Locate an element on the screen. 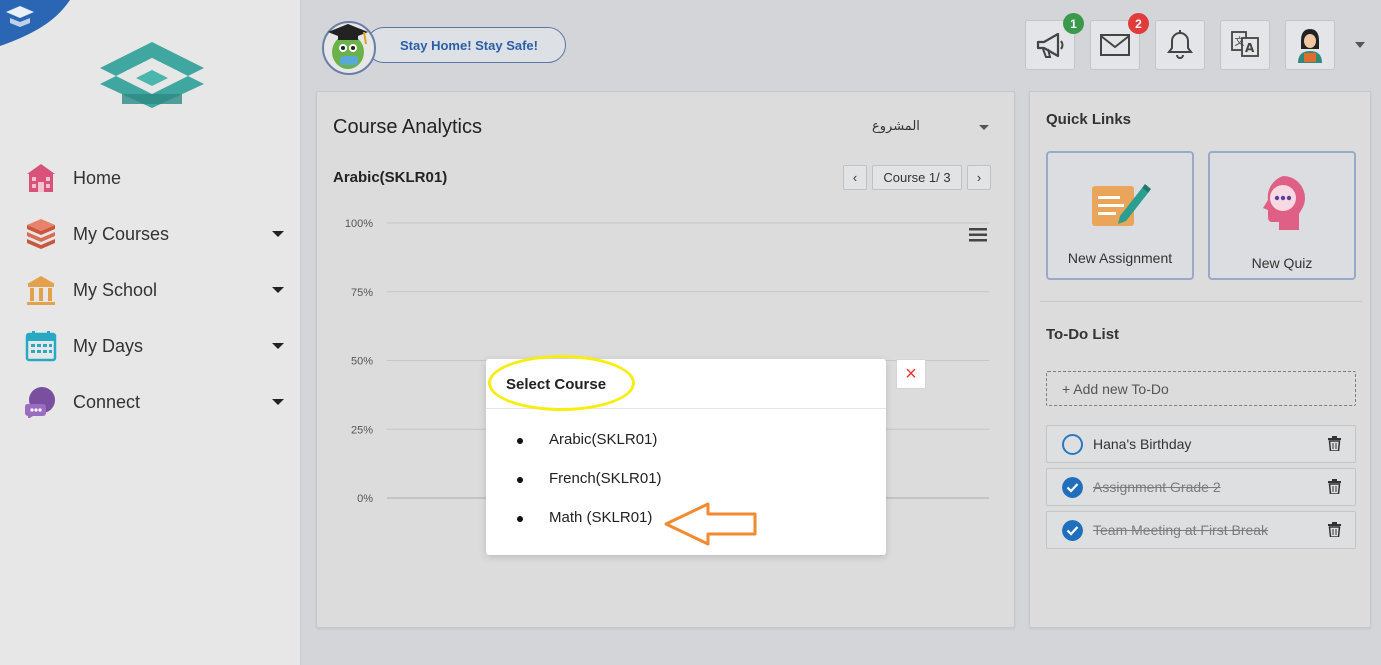 The image size is (1381, 665). quick-links-title: Quick Links is located at coordinates (1089, 119).